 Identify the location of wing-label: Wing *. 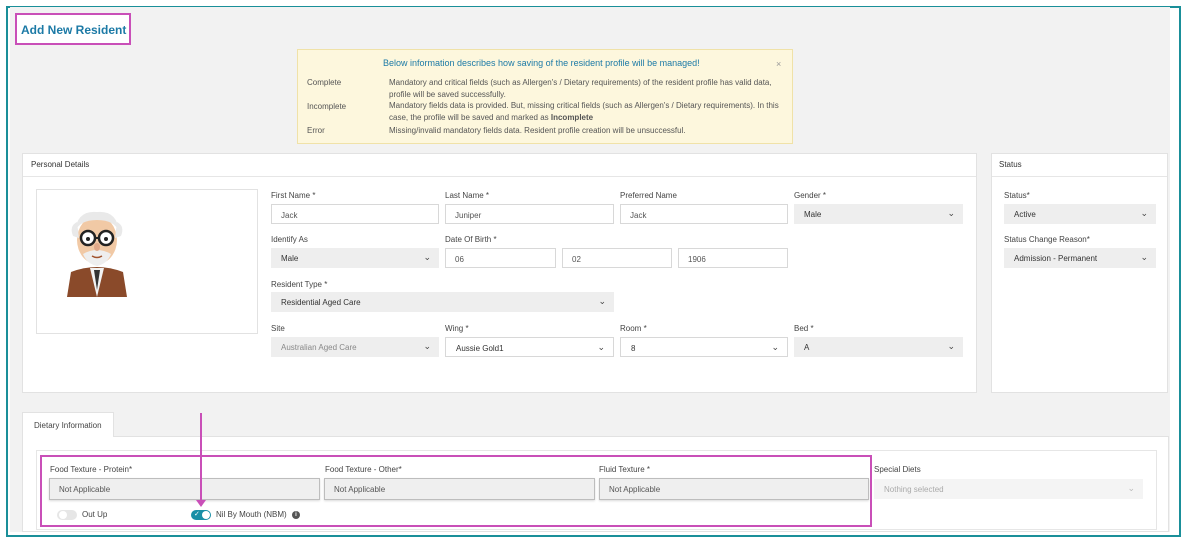
(457, 328).